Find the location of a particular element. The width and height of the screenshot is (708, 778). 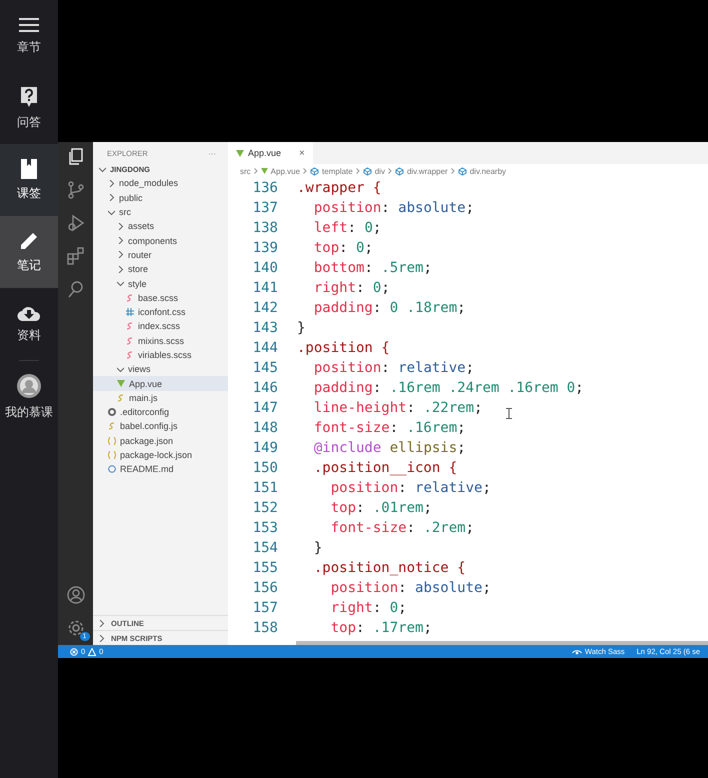

line-number: 143 is located at coordinates (265, 328).